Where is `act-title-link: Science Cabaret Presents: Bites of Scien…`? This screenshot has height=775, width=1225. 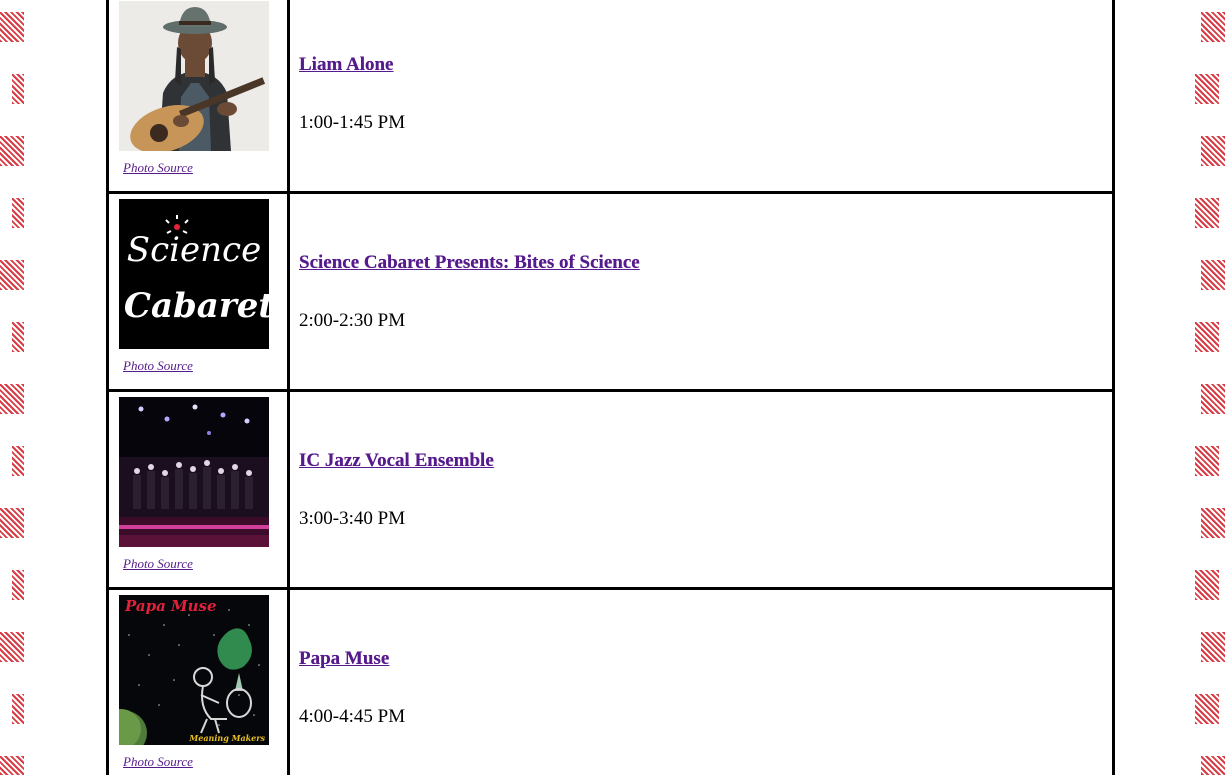
act-title-link: Science Cabaret Presents: Bites of Scien… is located at coordinates (469, 263).